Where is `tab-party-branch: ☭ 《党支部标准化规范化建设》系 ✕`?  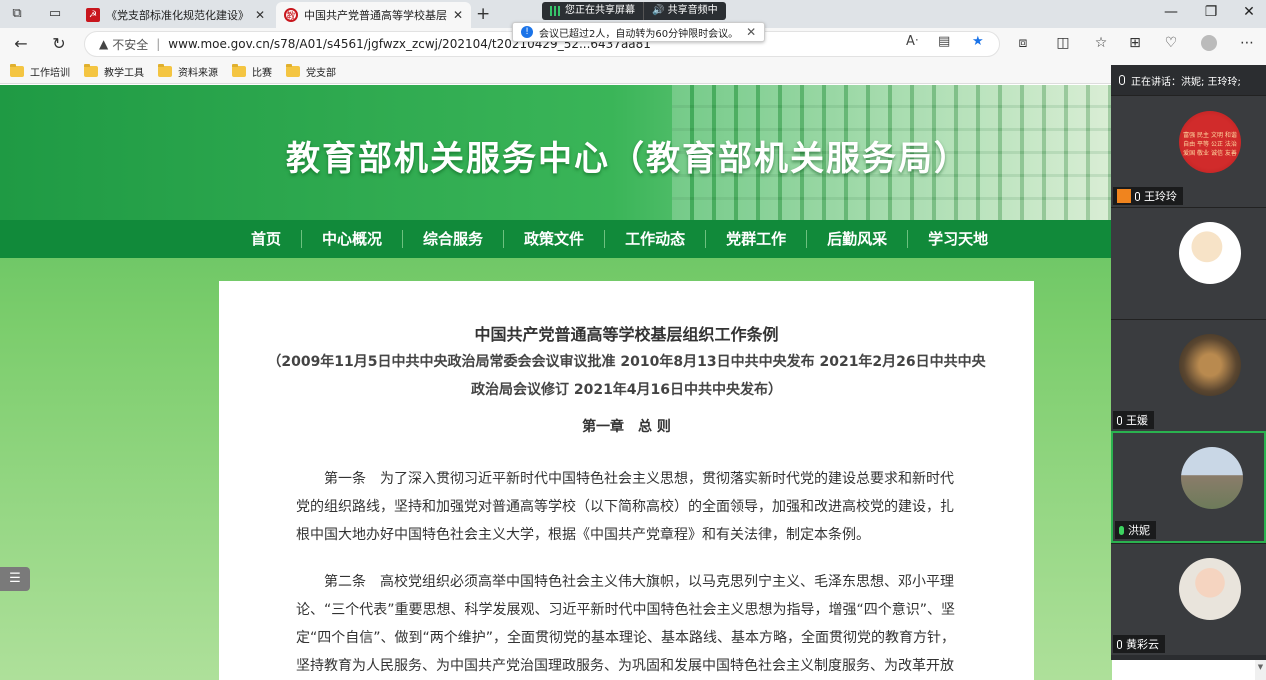 tab-party-branch: ☭ 《党支部标准化规范化建设》系 ✕ is located at coordinates (175, 15).